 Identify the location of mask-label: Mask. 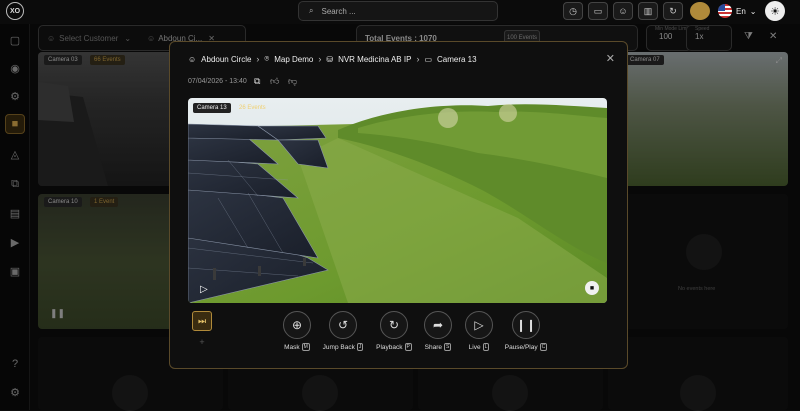
(292, 347).